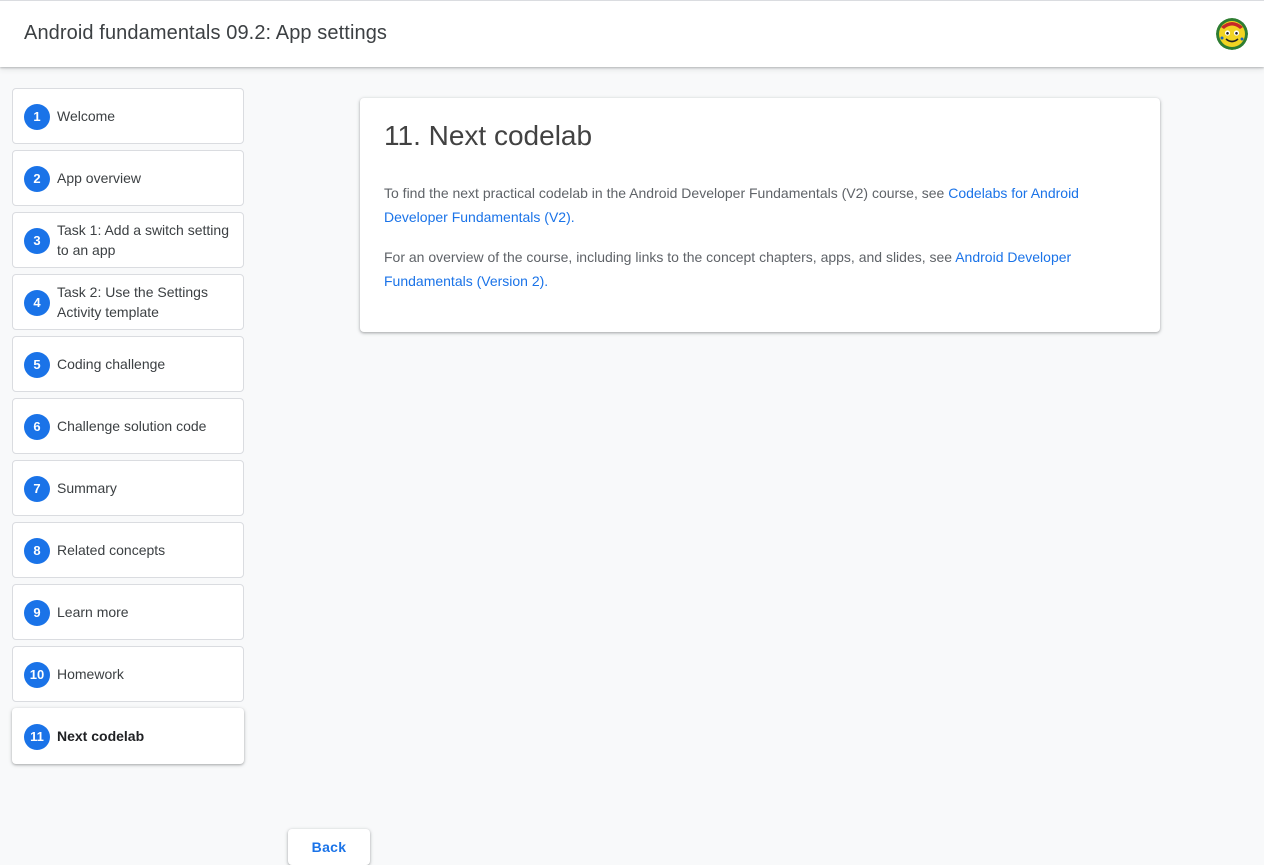 This screenshot has height=865, width=1264. I want to click on step-item-learn-more: 9 Learn more, so click(128, 612).